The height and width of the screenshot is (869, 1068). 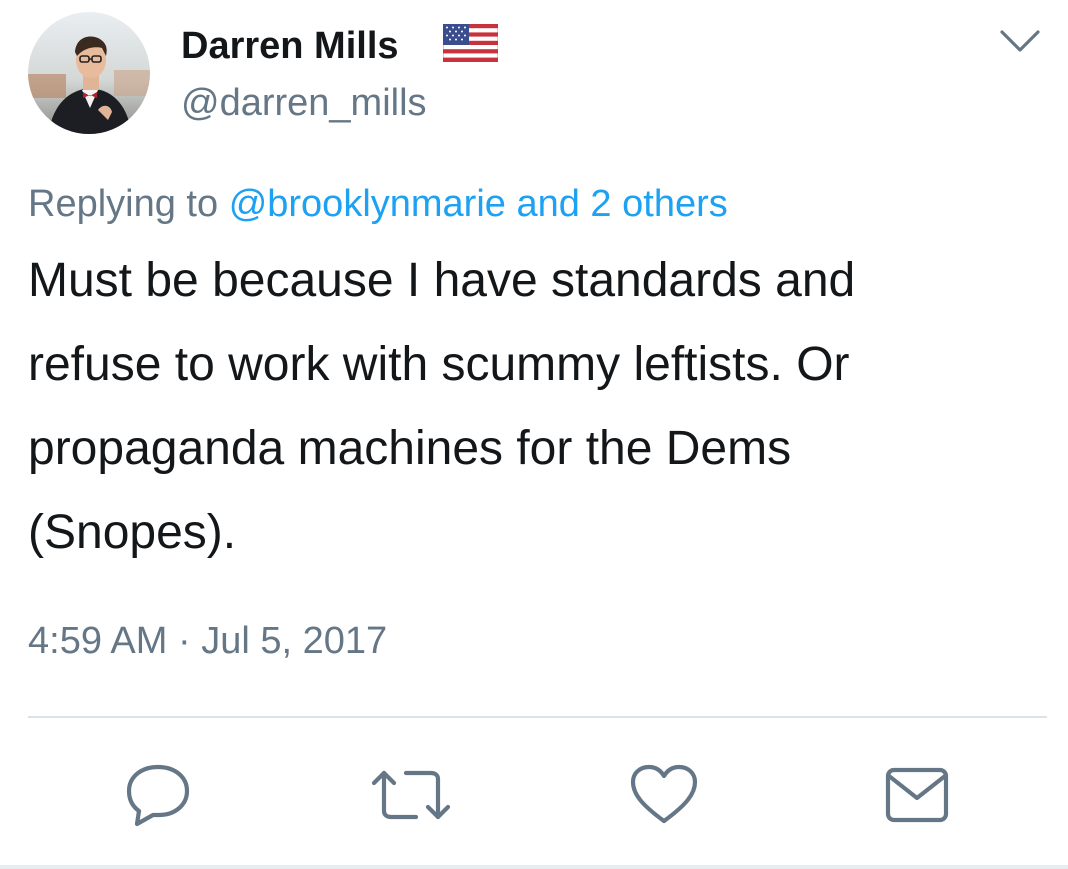 What do you see at coordinates (132, 532) in the screenshot?
I see `tweet-text-line: (Snopes).` at bounding box center [132, 532].